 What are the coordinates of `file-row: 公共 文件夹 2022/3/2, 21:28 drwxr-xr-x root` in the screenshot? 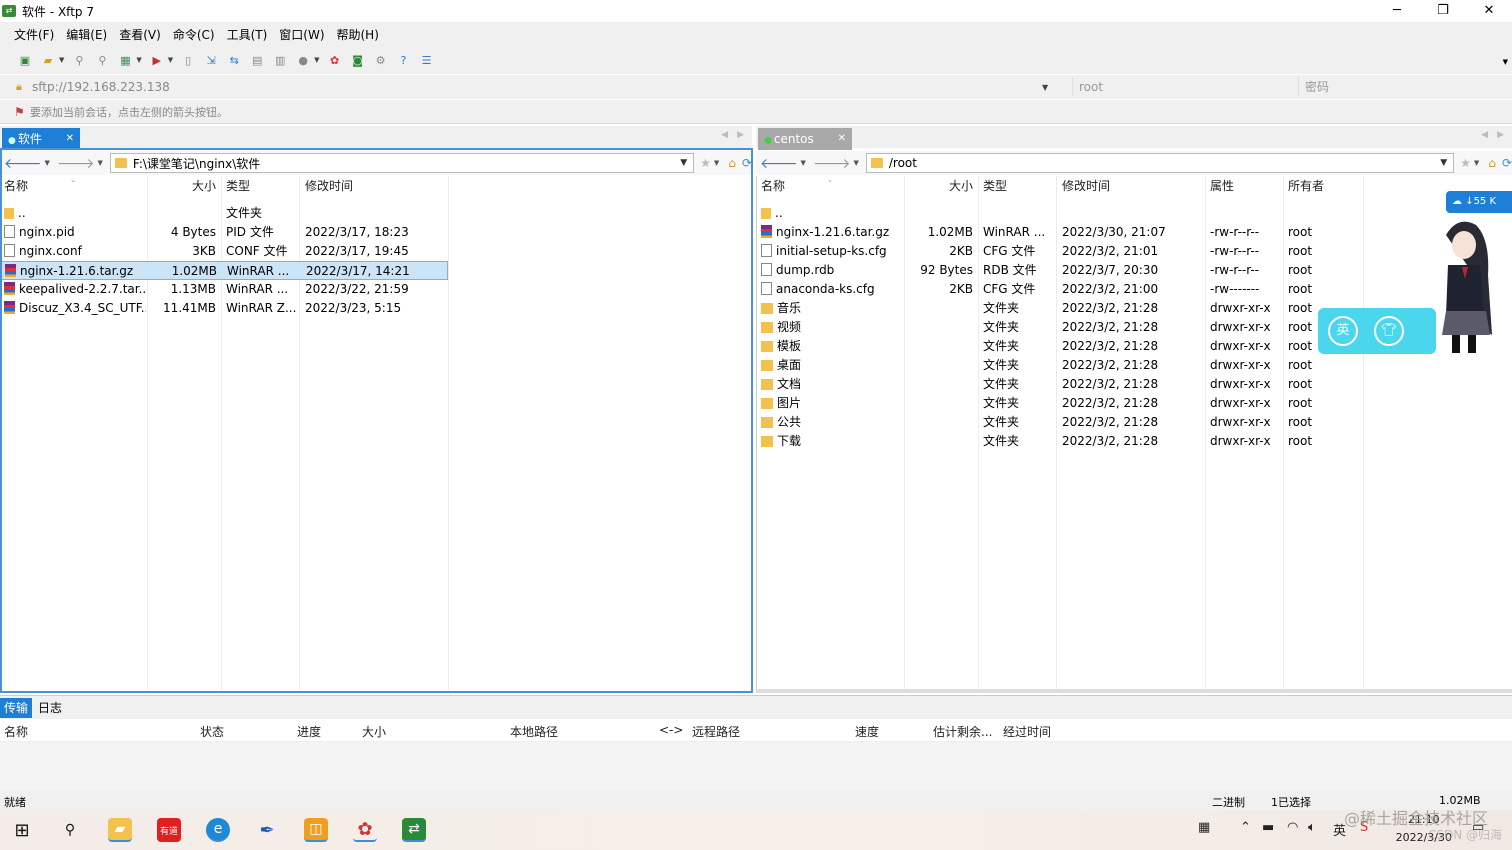 It's located at (1060, 422).